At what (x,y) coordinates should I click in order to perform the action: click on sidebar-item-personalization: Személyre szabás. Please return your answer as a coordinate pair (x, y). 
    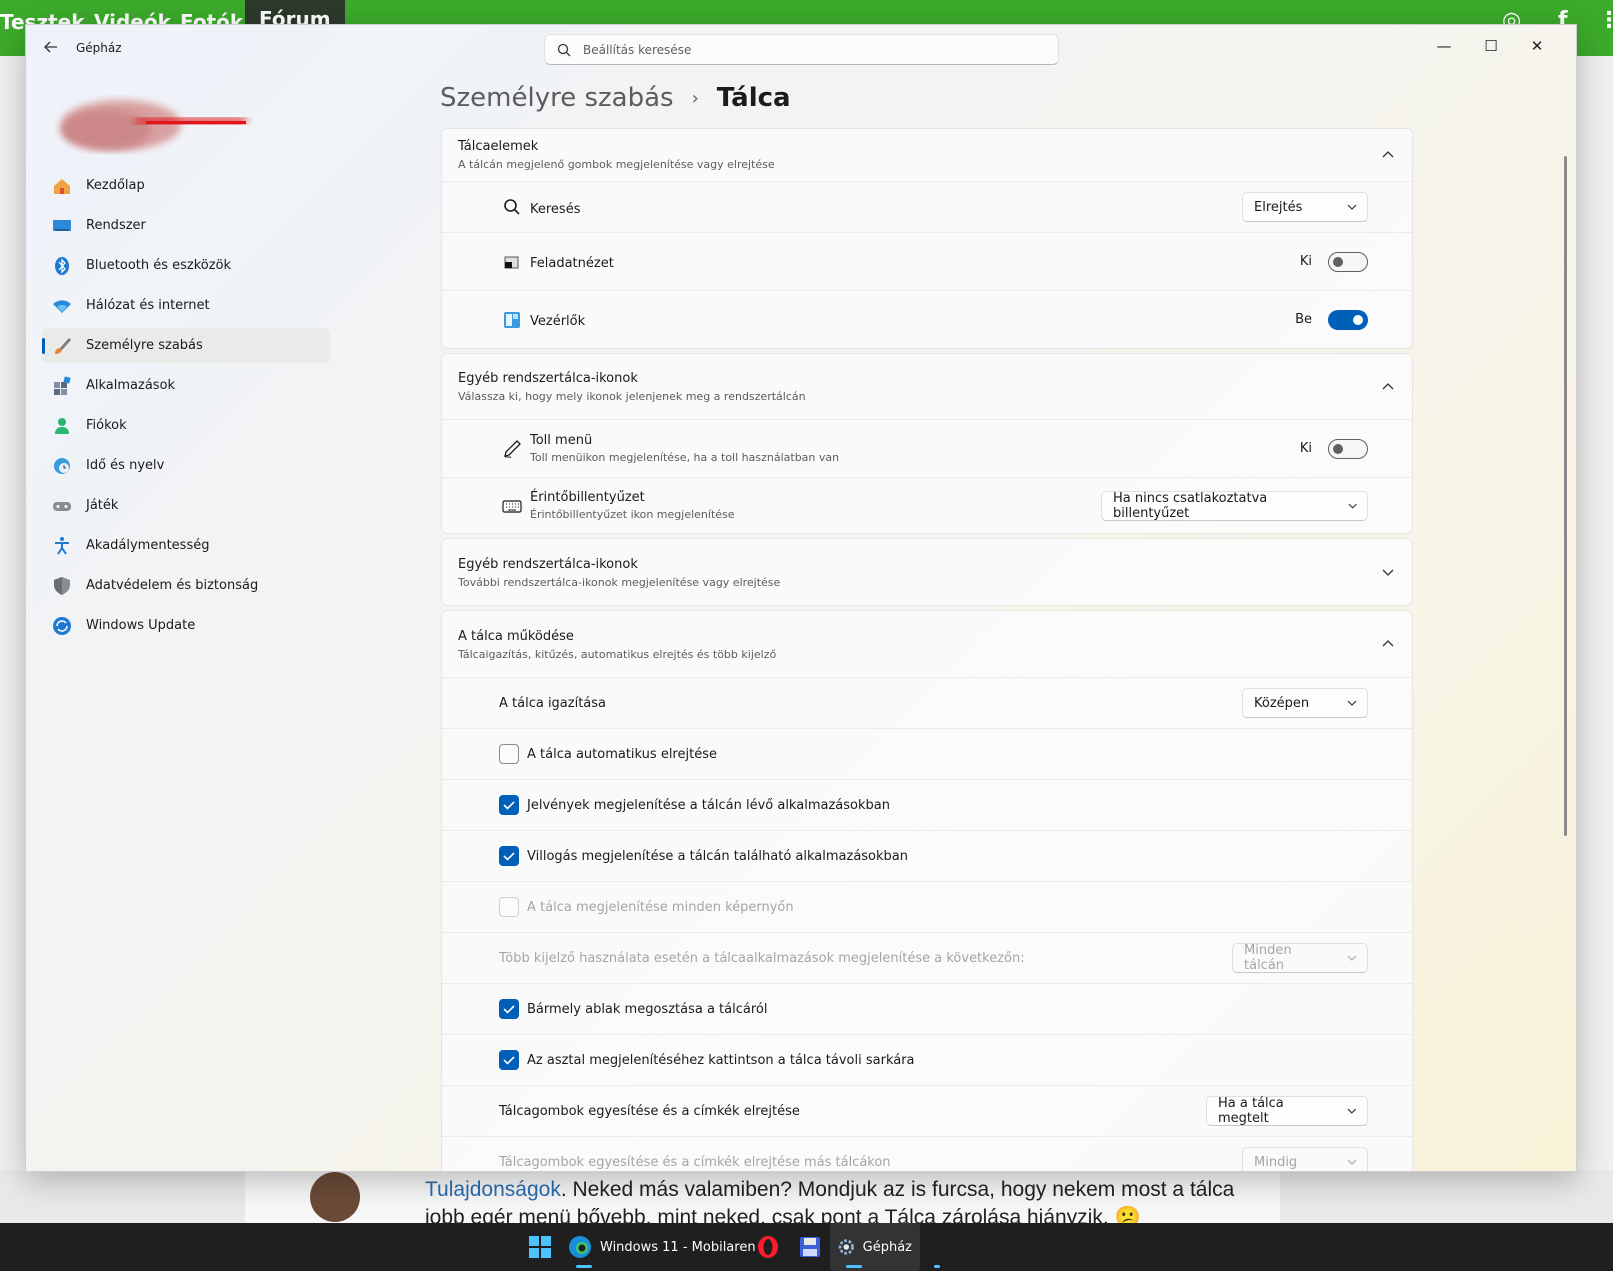
    Looking at the image, I should click on (186, 345).